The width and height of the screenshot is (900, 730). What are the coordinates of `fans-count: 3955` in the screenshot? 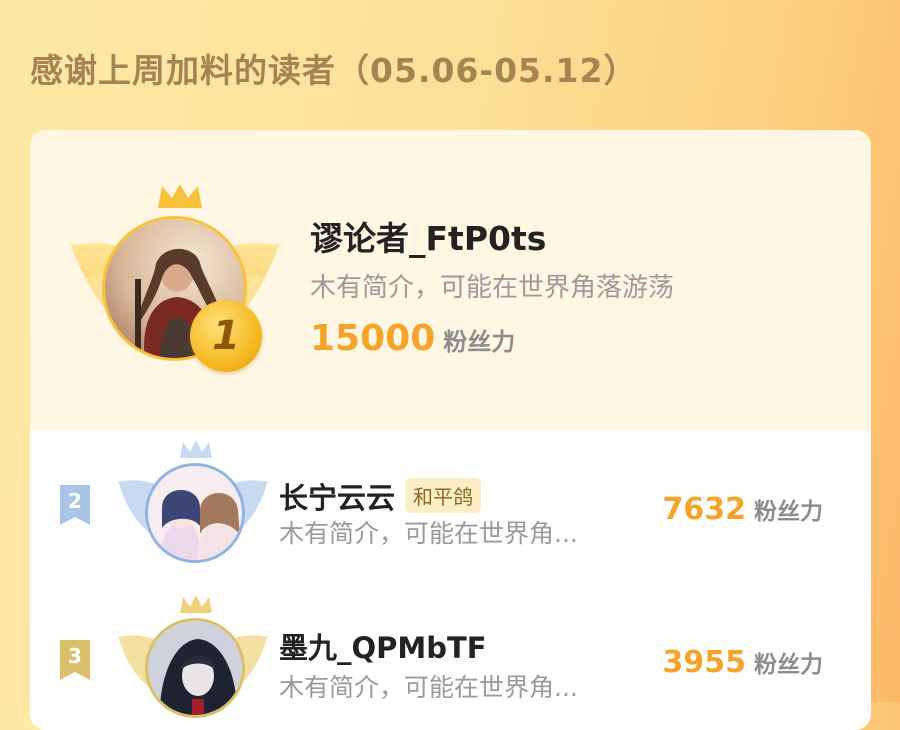 It's located at (704, 662).